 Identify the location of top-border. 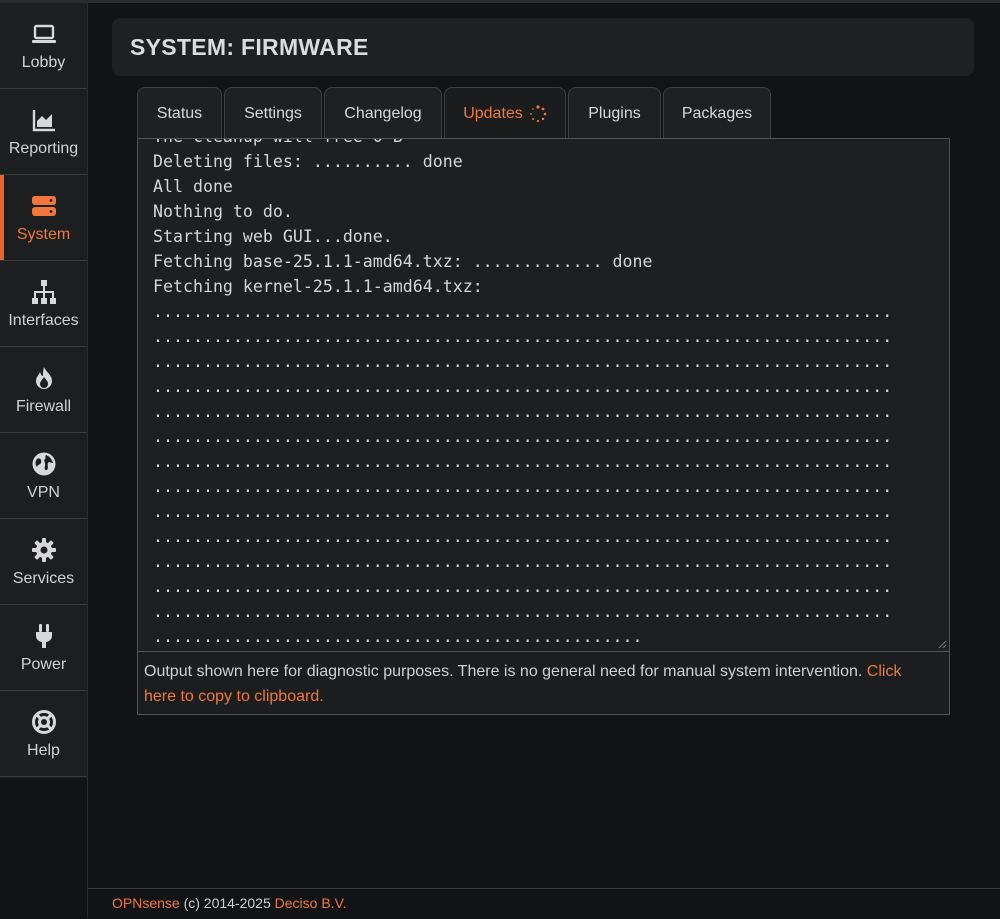
(500, 1).